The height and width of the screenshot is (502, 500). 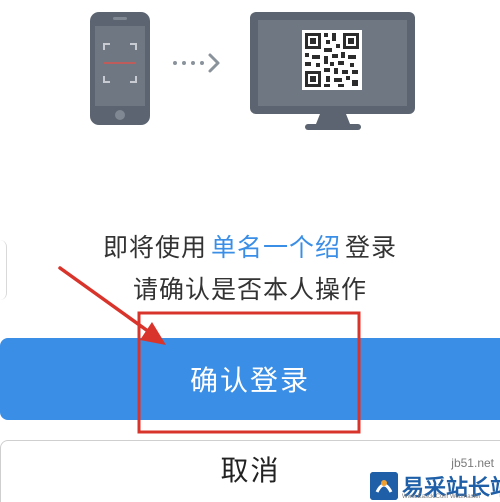 What do you see at coordinates (332, 71) in the screenshot?
I see `monitor-qr-icon` at bounding box center [332, 71].